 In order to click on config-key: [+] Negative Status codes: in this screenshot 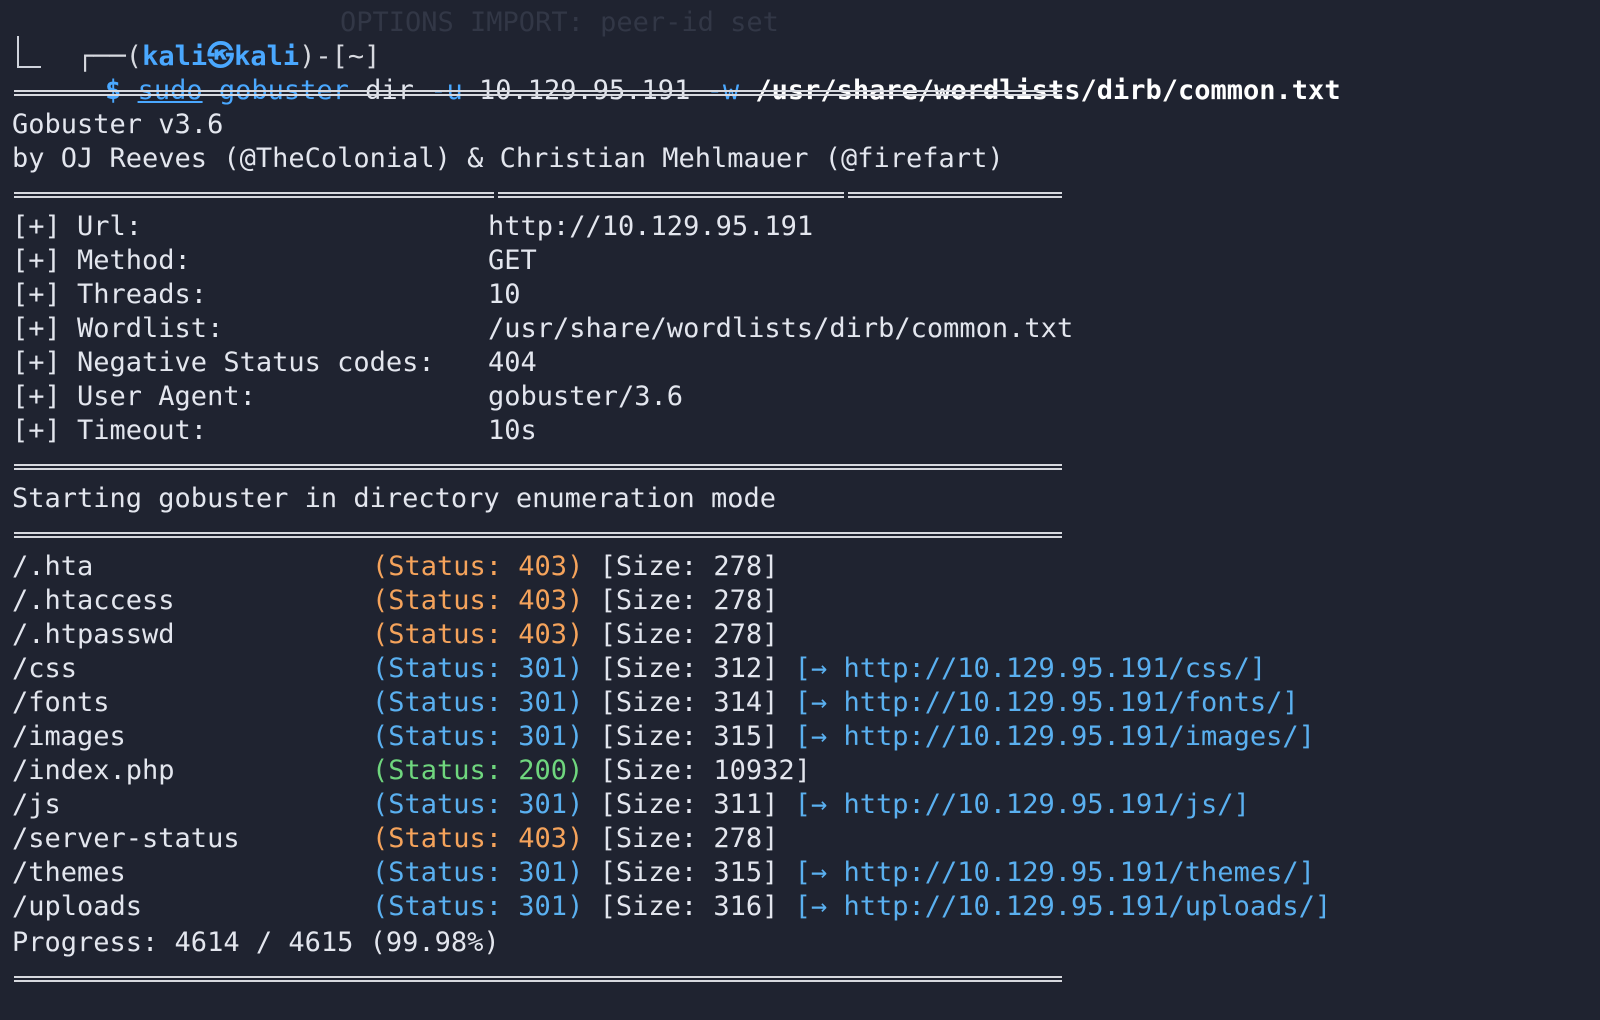, I will do `click(223, 362)`.